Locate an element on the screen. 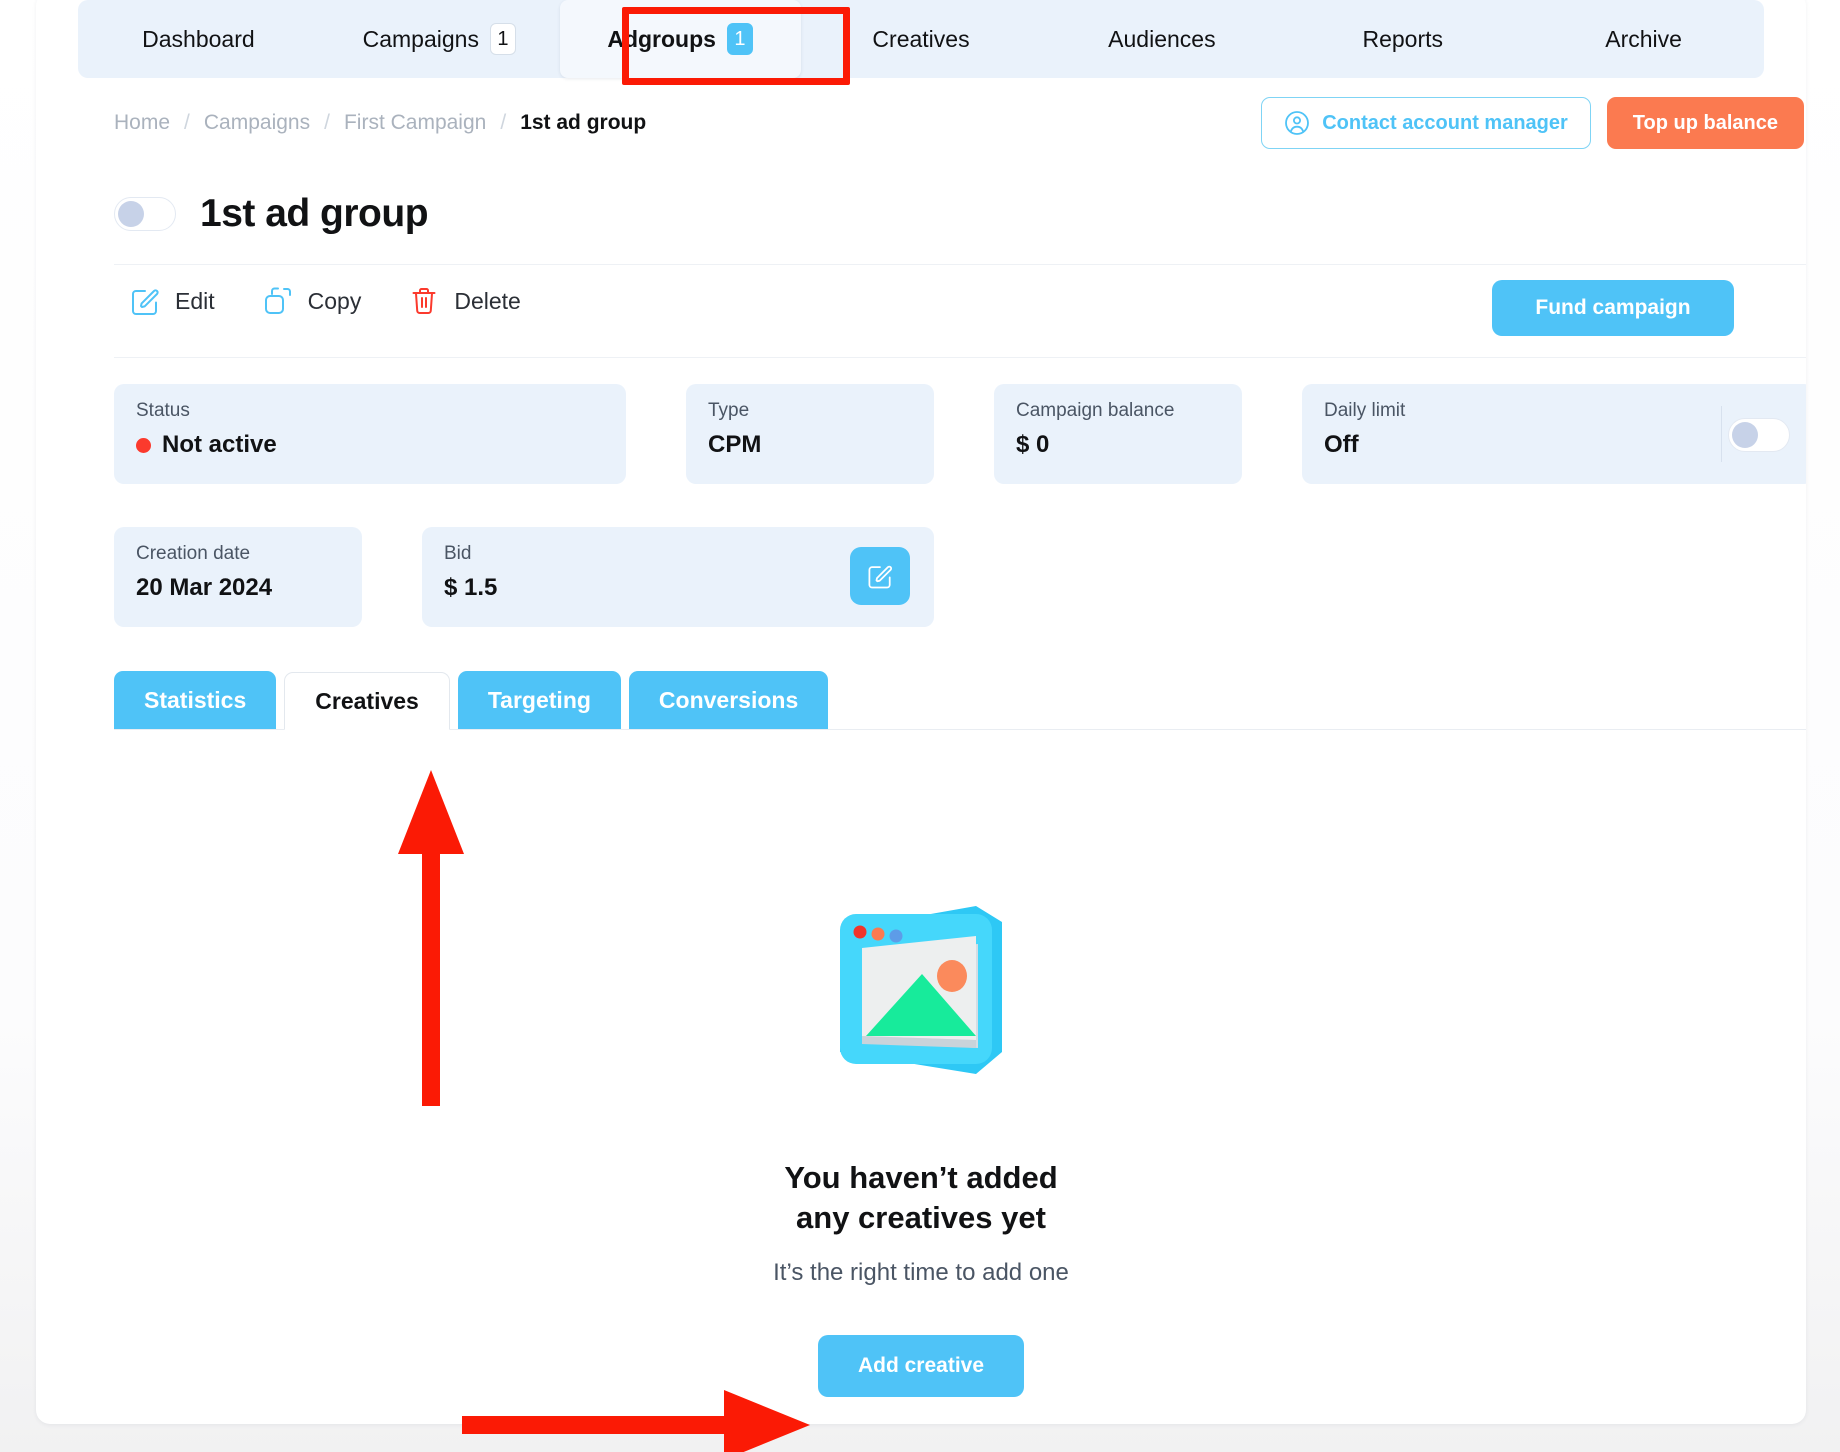 The image size is (1840, 1452). contact-account-manager-label: Contact account manager is located at coordinates (1445, 122).